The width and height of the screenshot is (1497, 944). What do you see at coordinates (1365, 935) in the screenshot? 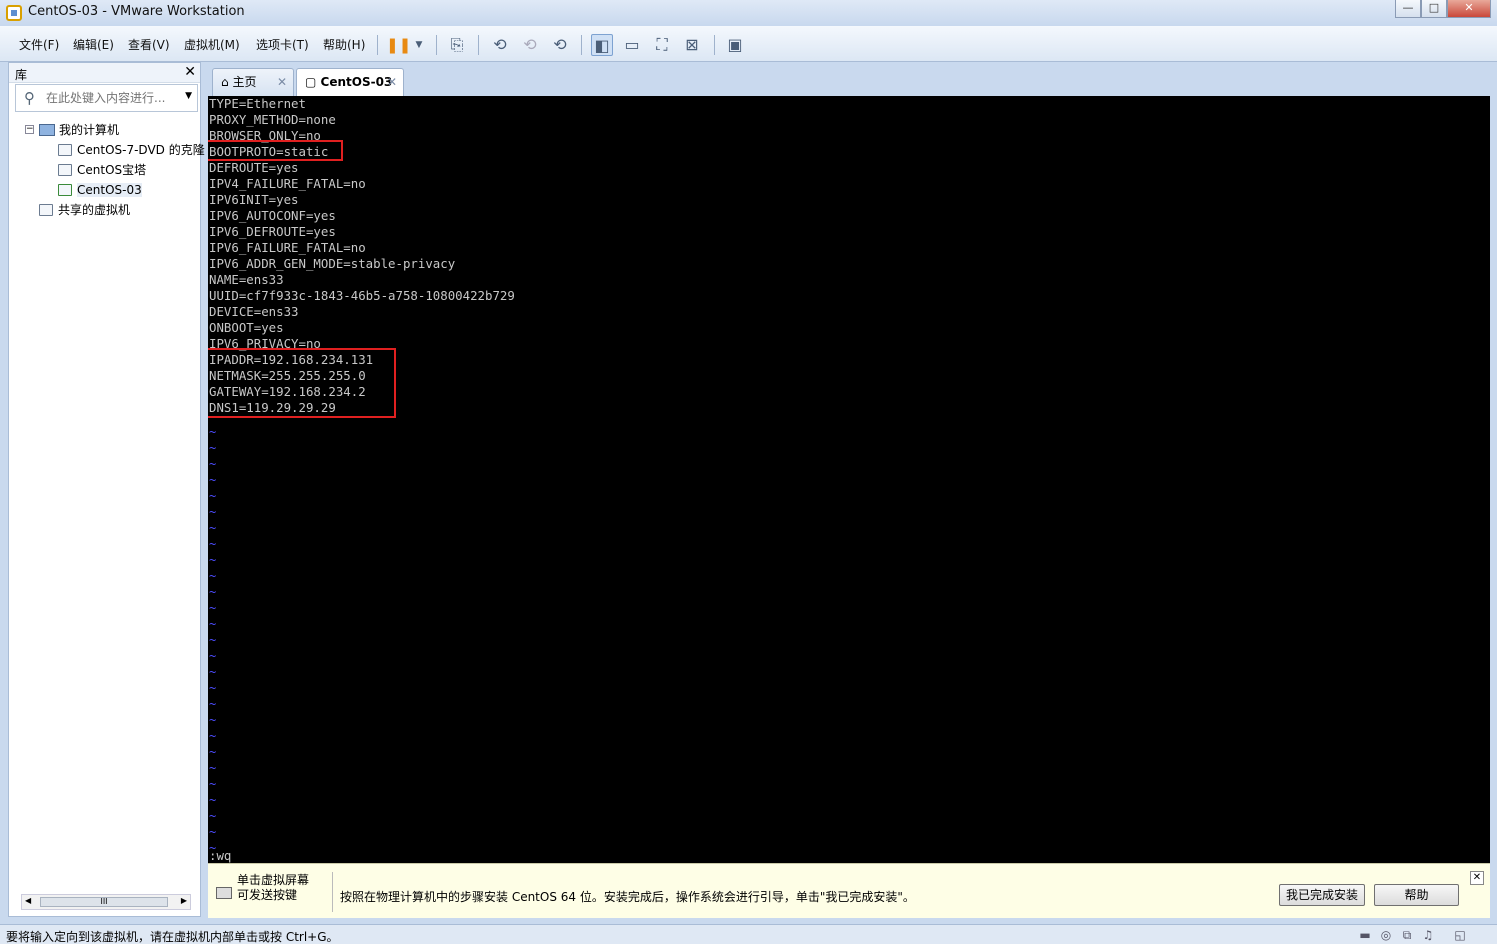
I see `hard-disk-icon: ▬` at bounding box center [1365, 935].